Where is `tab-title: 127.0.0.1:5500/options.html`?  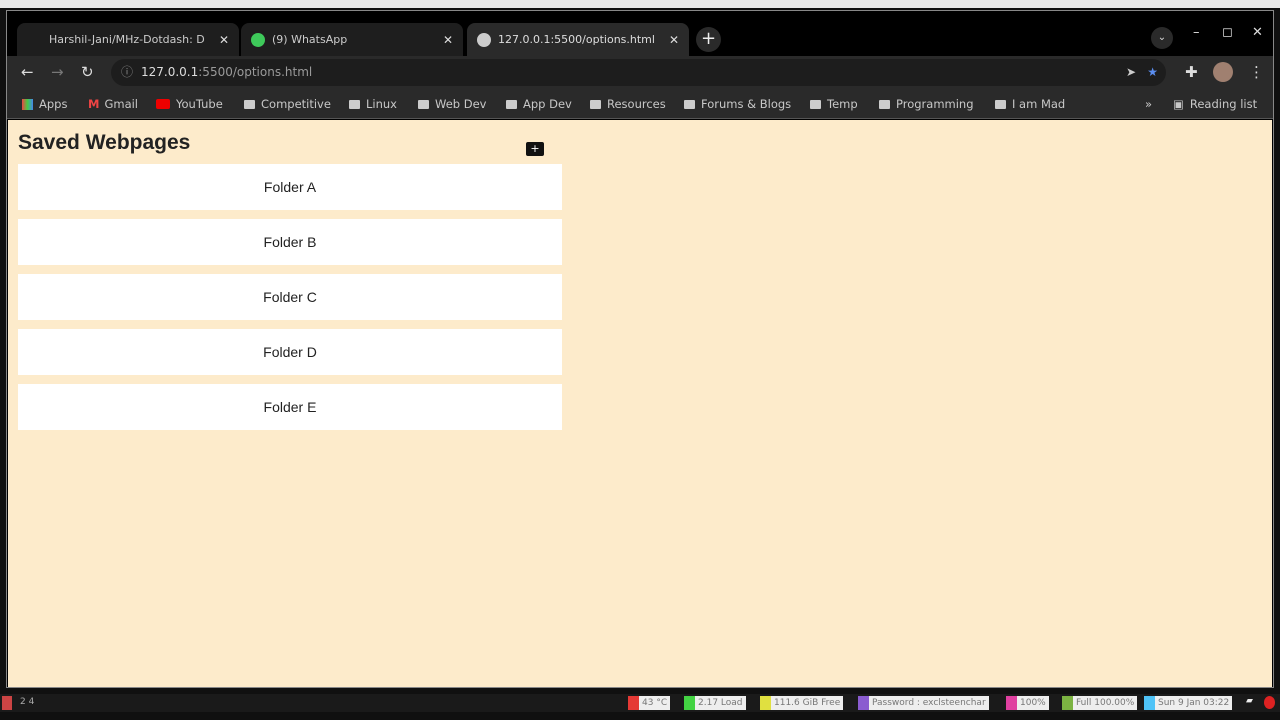 tab-title: 127.0.0.1:5500/options.html is located at coordinates (576, 39).